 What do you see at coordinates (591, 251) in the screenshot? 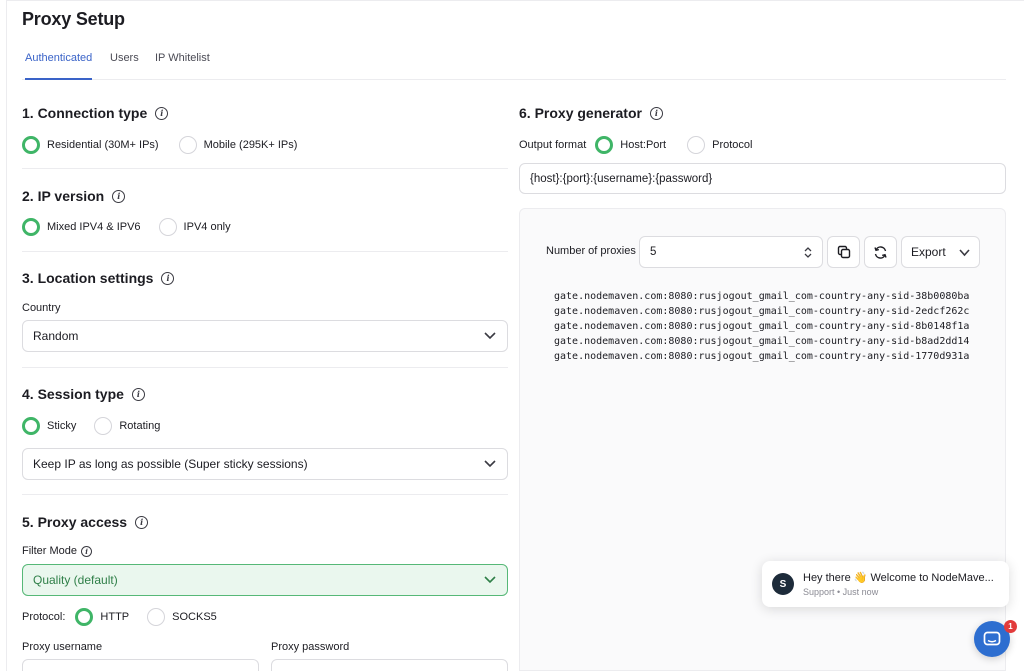
I see `number-of-proxies-label: Number of proxies` at bounding box center [591, 251].